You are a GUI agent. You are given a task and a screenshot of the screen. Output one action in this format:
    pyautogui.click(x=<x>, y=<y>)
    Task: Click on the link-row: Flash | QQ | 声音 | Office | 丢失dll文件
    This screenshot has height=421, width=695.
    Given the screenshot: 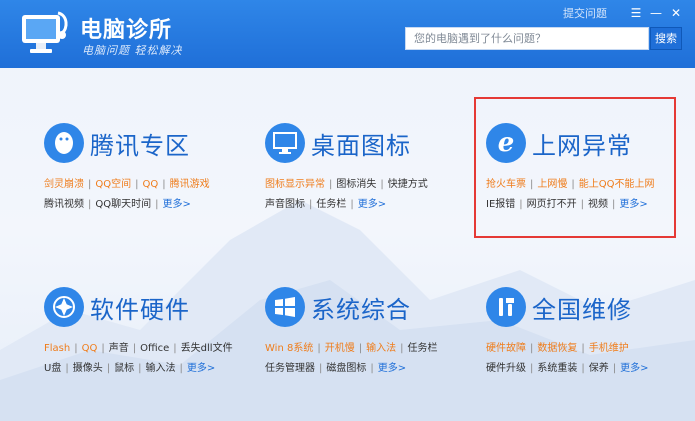 What is the action you would take?
    pyautogui.click(x=156, y=349)
    